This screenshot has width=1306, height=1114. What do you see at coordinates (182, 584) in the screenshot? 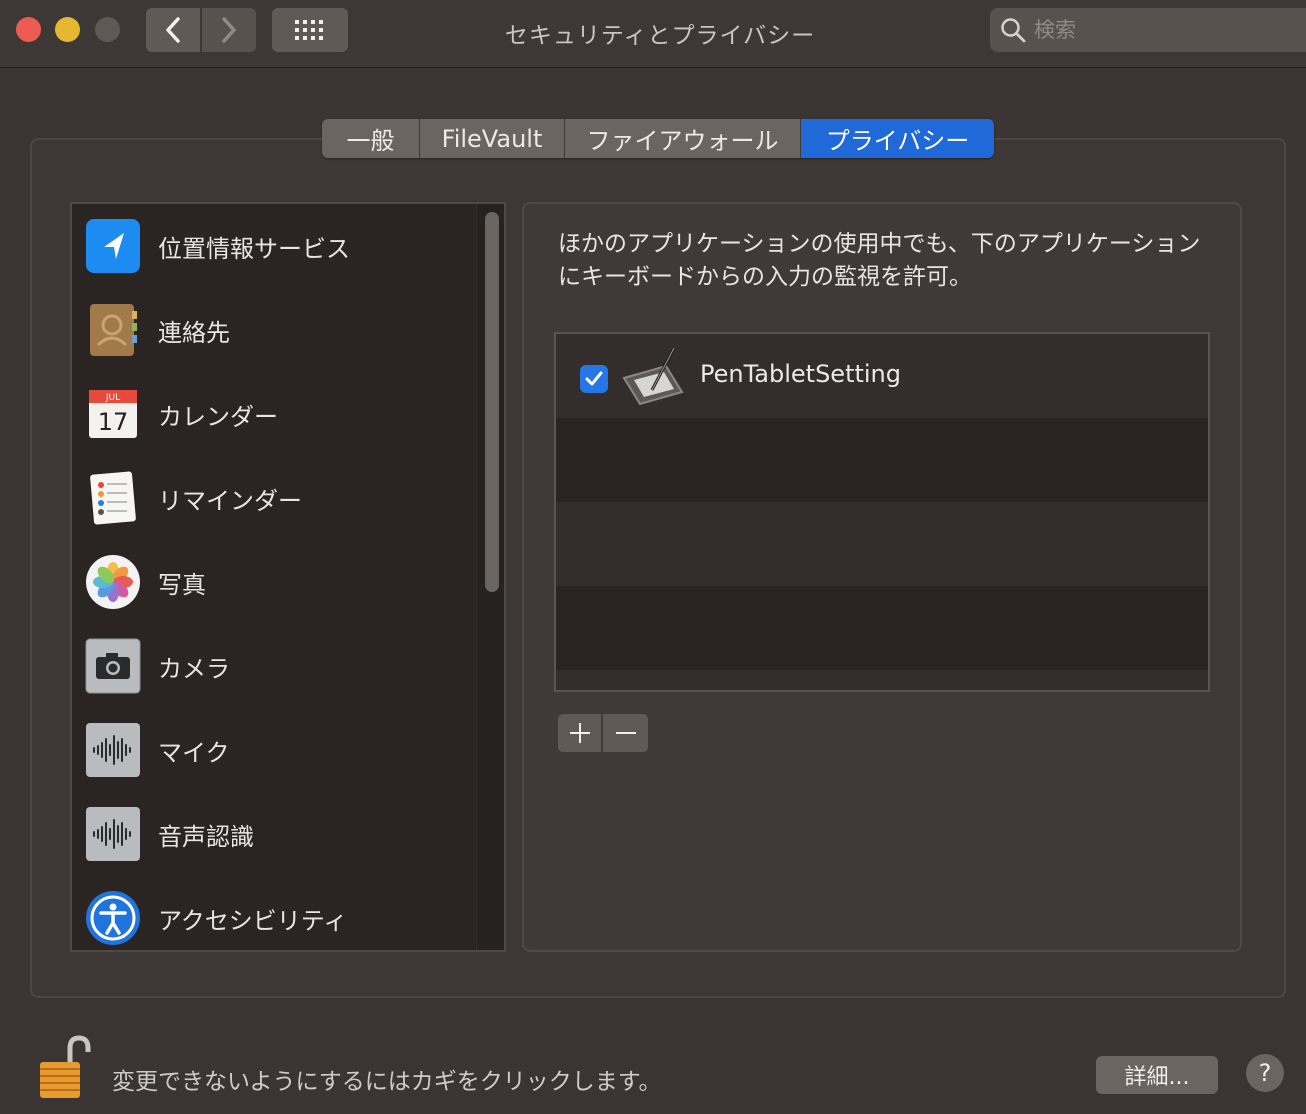
I see `sidebar-item-label: 写真` at bounding box center [182, 584].